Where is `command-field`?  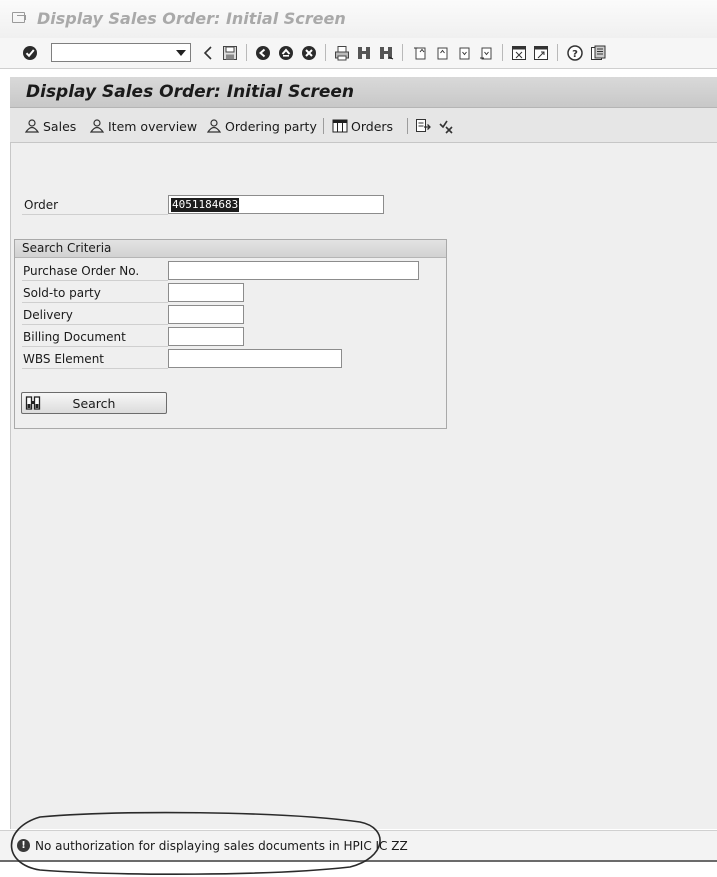 command-field is located at coordinates (121, 53).